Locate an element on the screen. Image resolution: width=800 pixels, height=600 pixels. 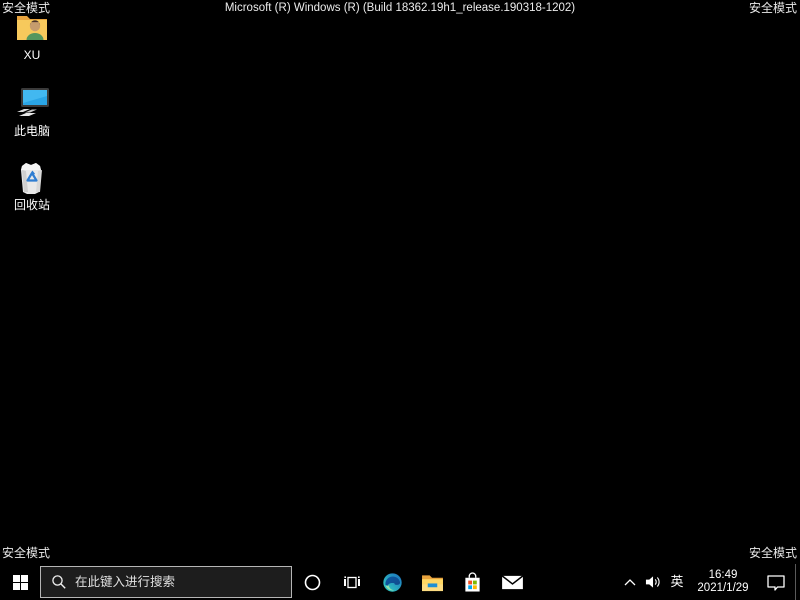
edge-button is located at coordinates (392, 582).